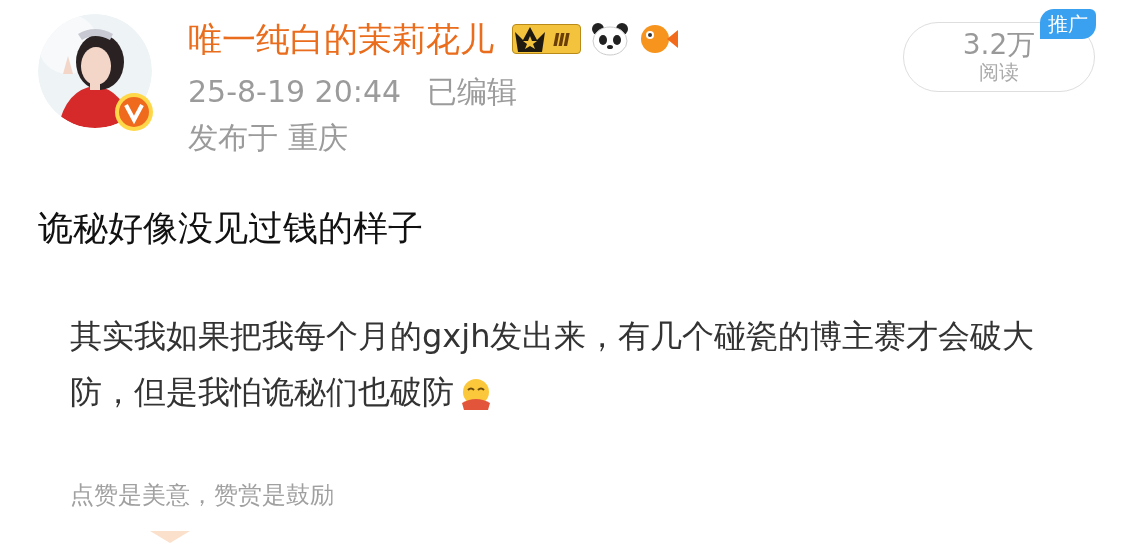 Image resolution: width=1130 pixels, height=553 pixels. Describe the element at coordinates (472, 92) in the screenshot. I see `edited-label: 已编辑` at that location.